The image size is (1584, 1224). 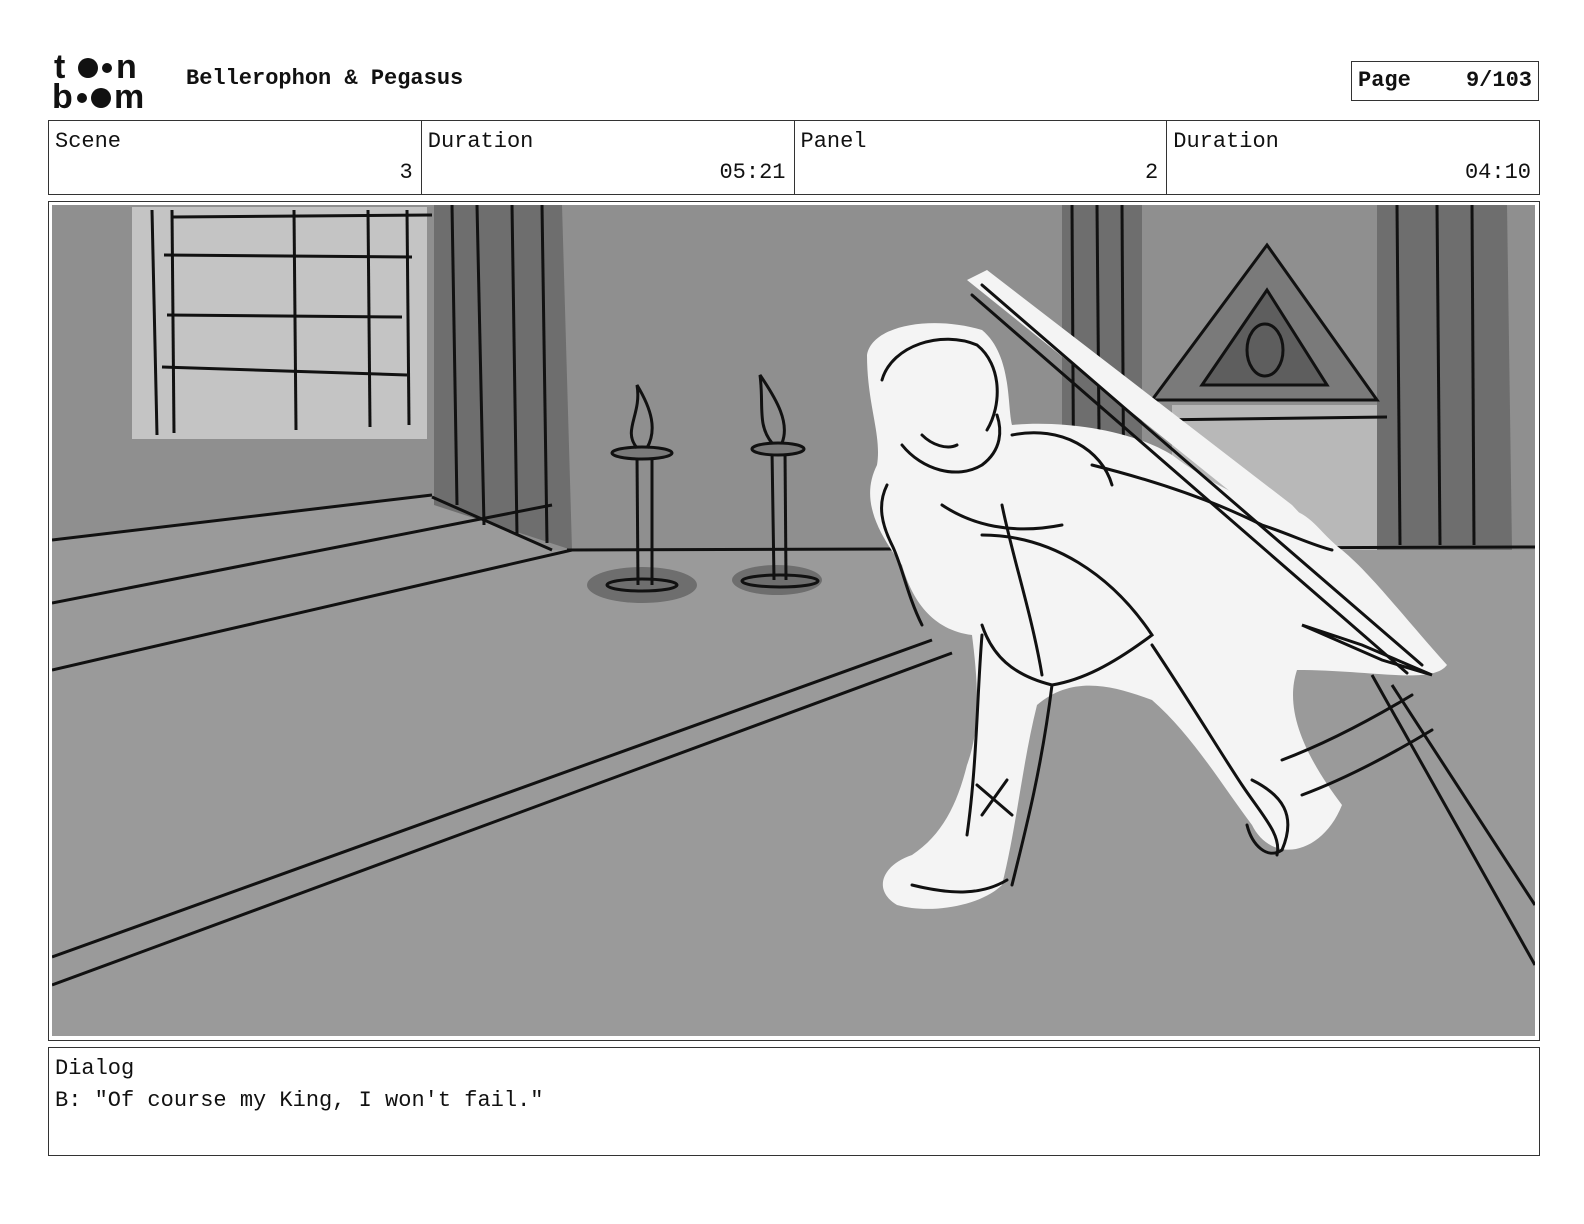 I want to click on panel-duration-label: Duration, so click(x=1226, y=141).